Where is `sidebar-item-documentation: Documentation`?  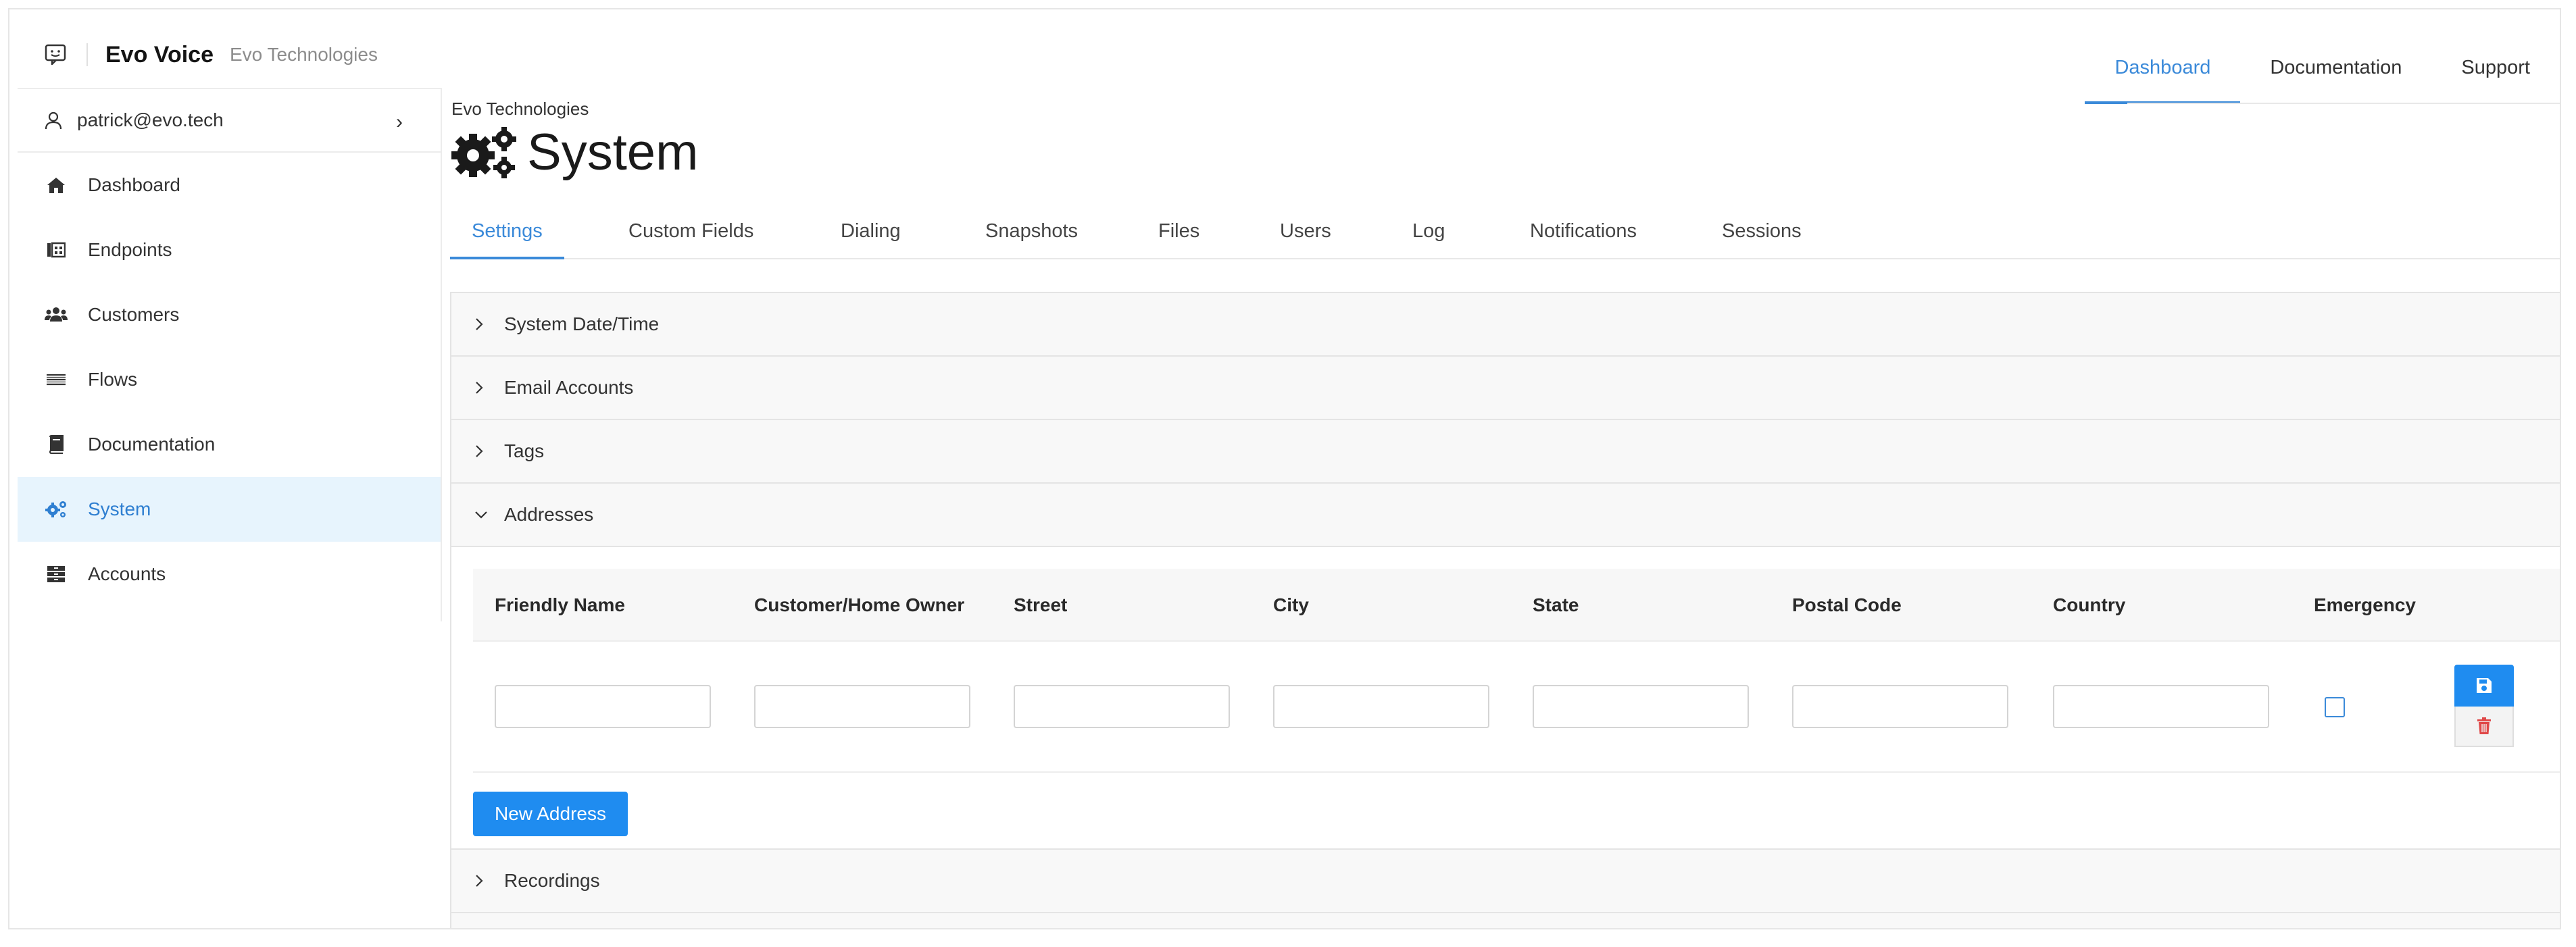
sidebar-item-documentation: Documentation is located at coordinates (230, 444).